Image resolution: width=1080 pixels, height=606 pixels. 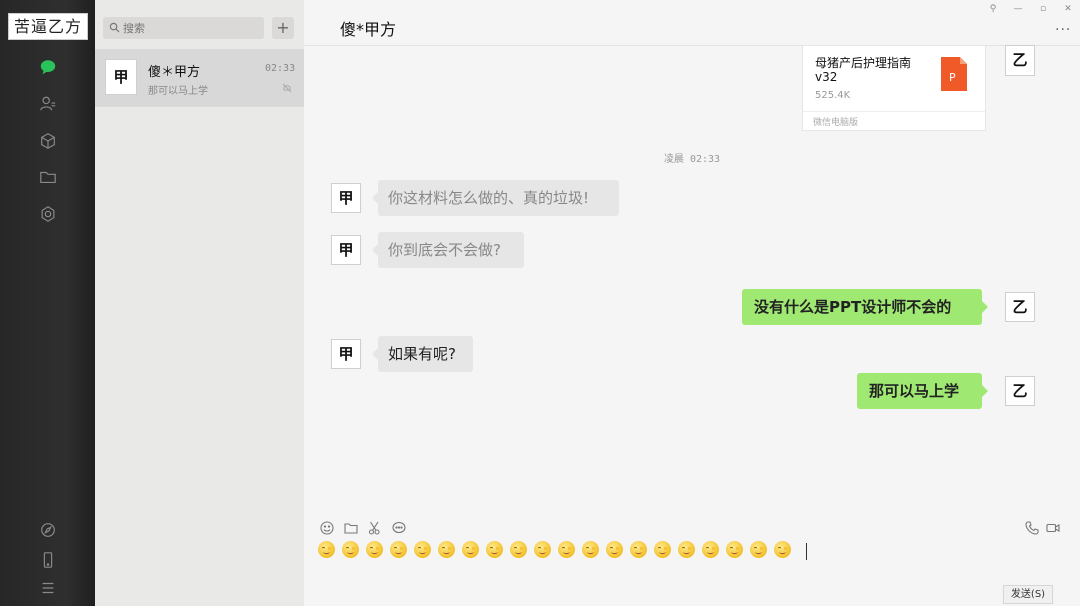 I want to click on maximize-button: ▫, so click(x=1043, y=9).